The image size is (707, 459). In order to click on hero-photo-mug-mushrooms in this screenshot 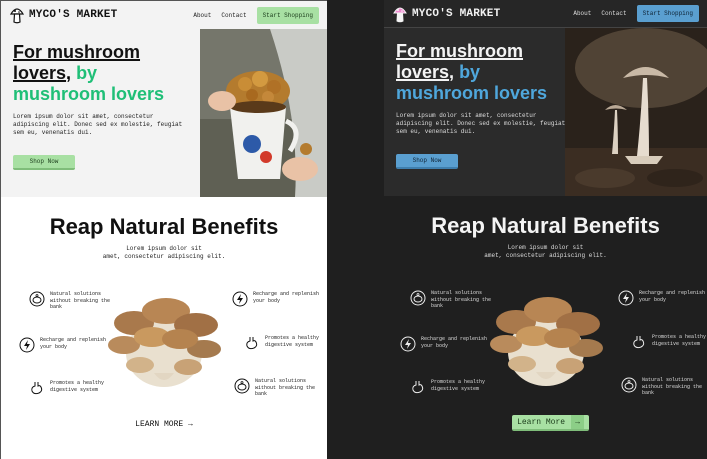, I will do `click(263, 113)`.